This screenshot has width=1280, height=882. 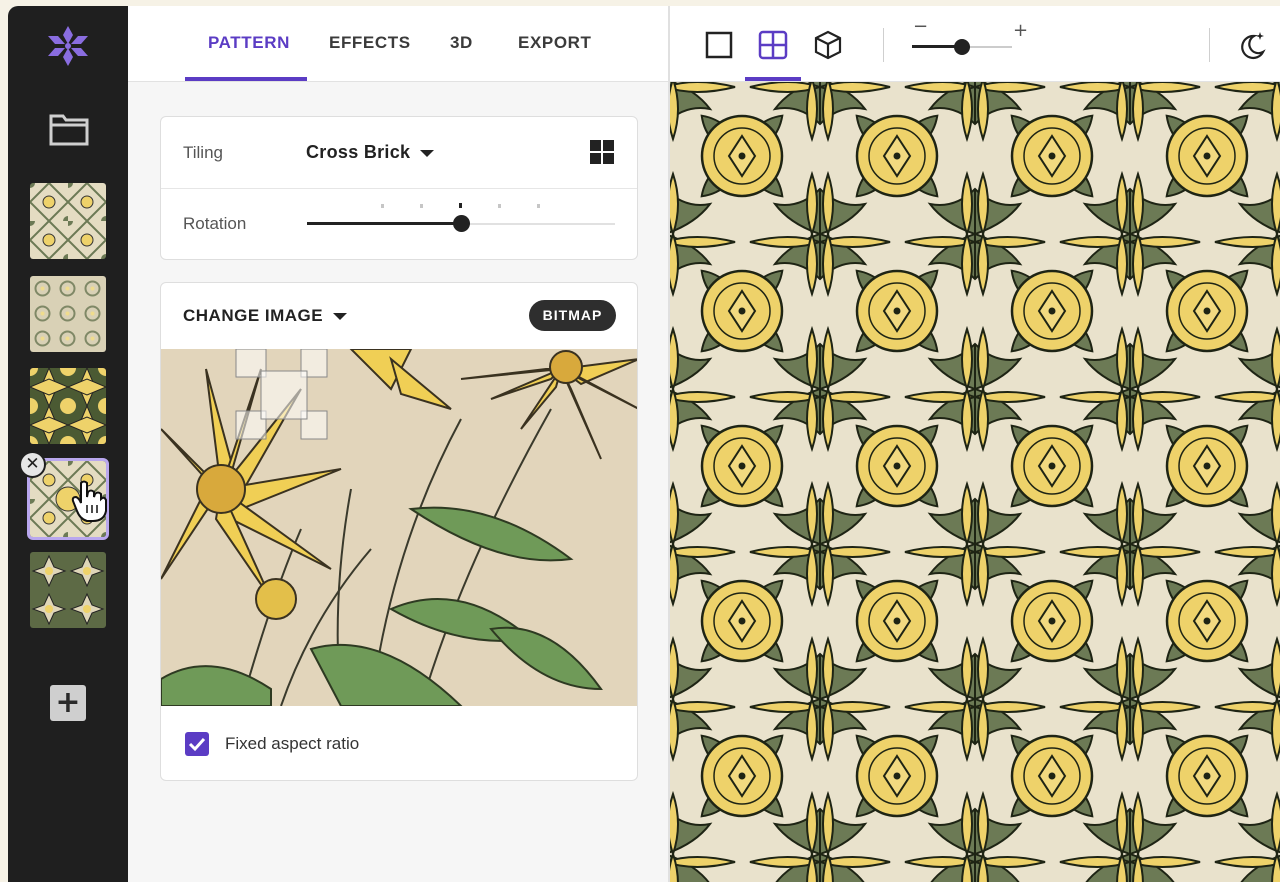 What do you see at coordinates (89, 501) in the screenshot?
I see `hand-cursor-icon` at bounding box center [89, 501].